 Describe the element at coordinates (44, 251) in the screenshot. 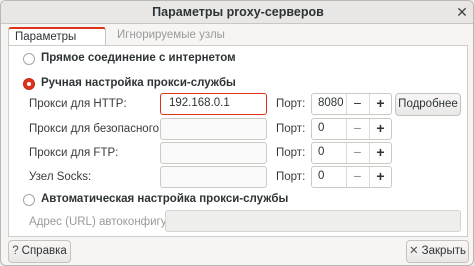

I see `help-button-label: Справка` at that location.